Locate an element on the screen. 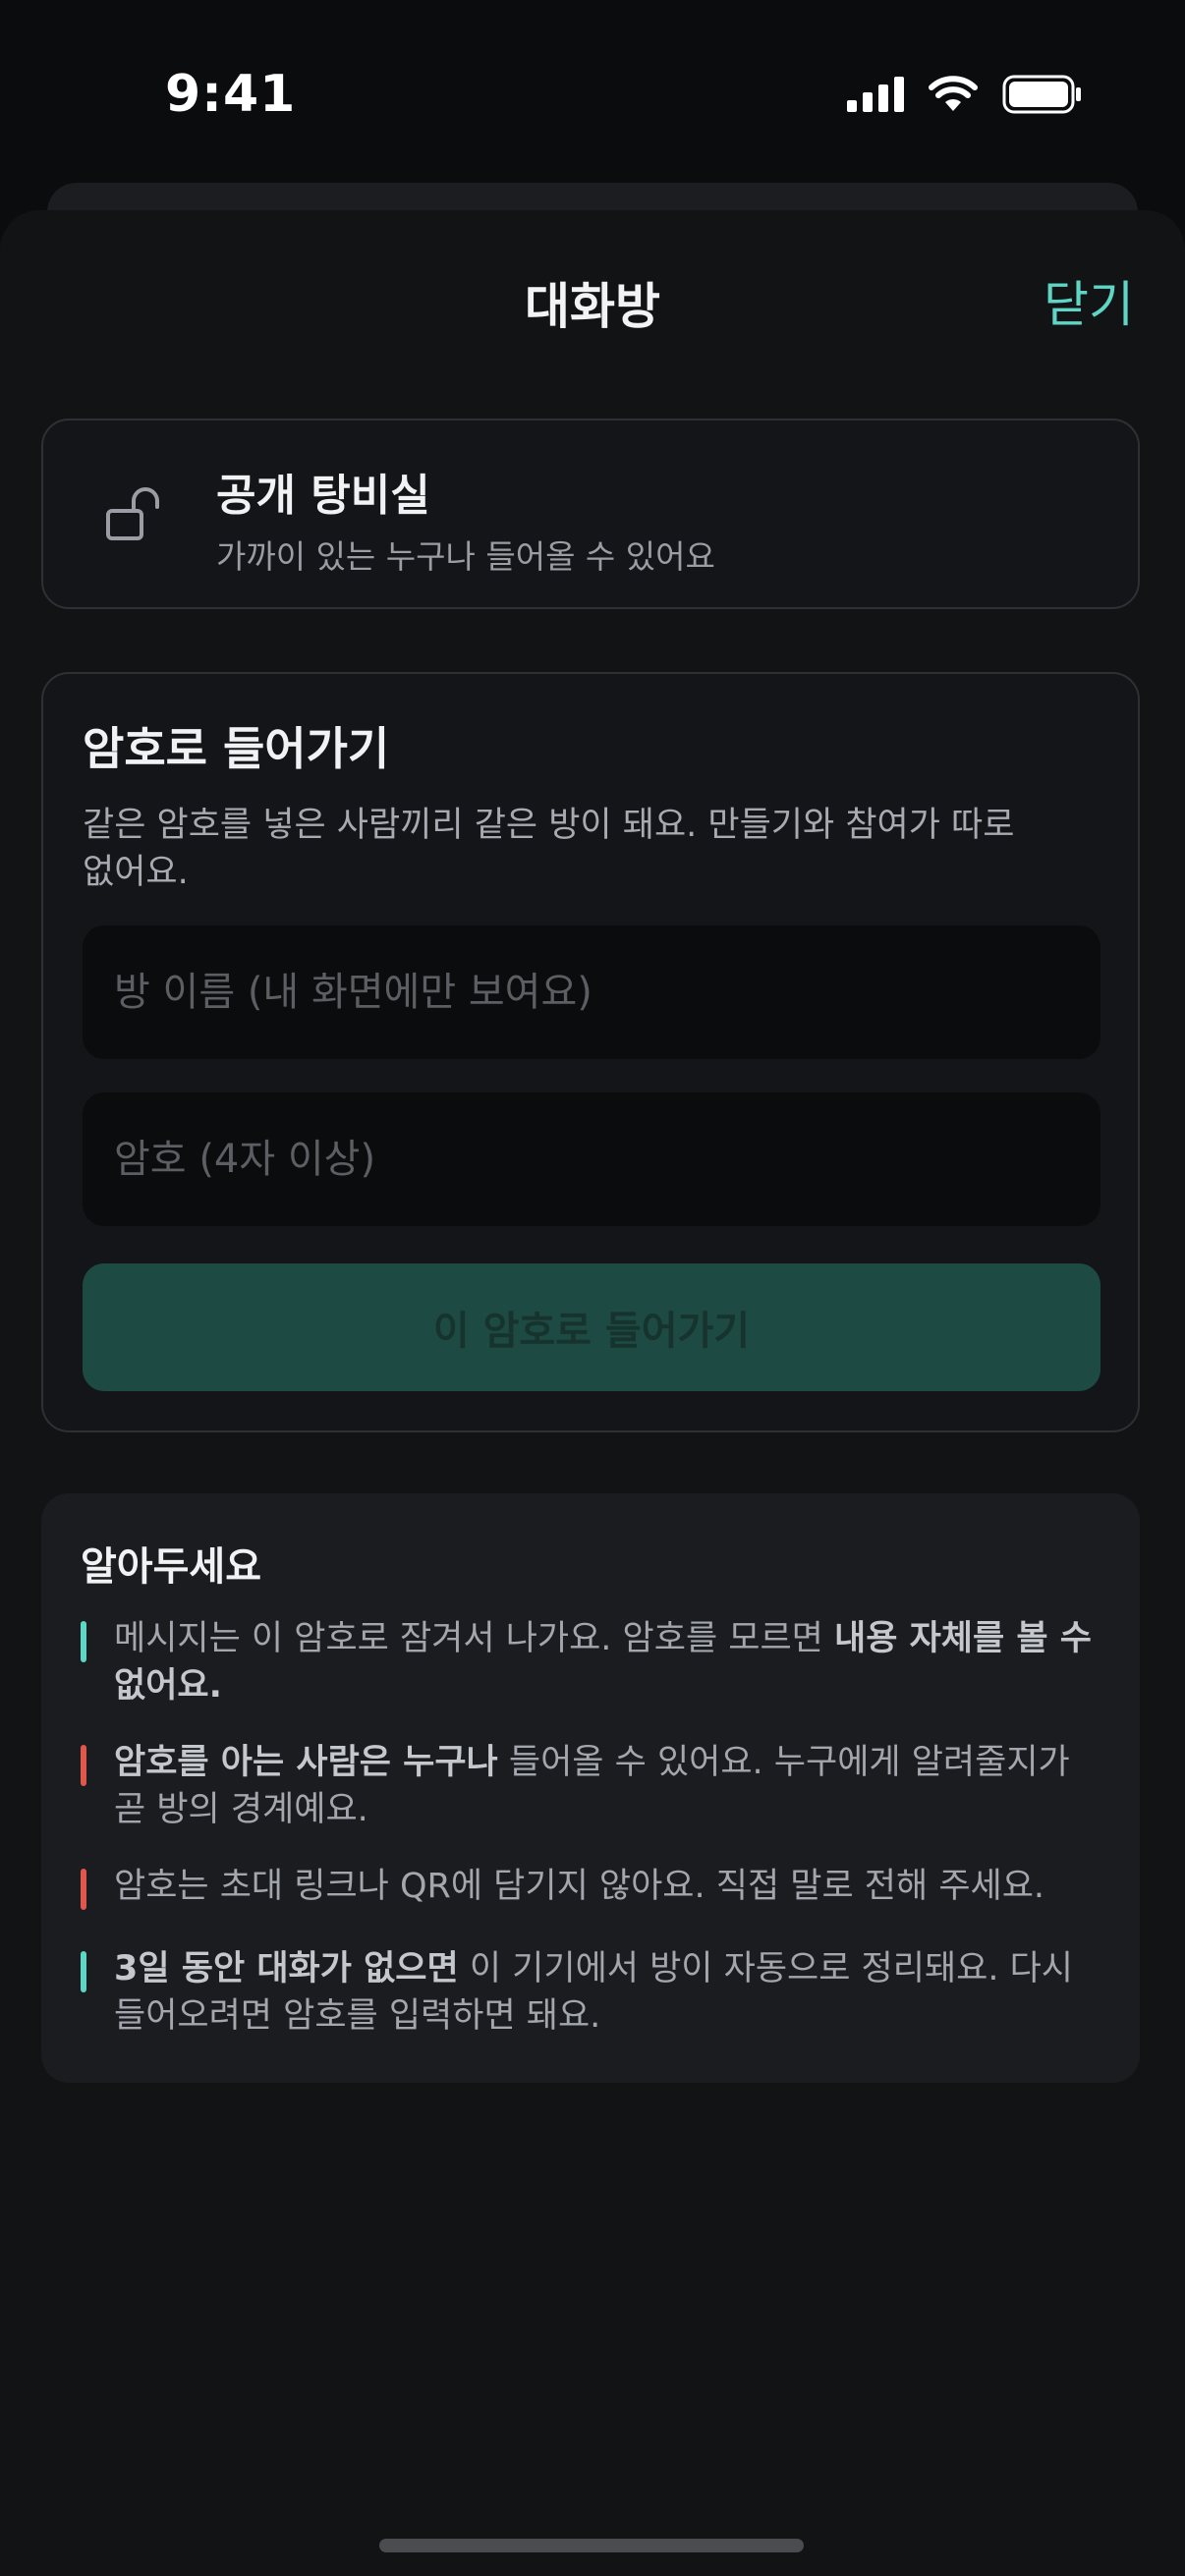 This screenshot has height=2576, width=1185. home-indicator is located at coordinates (592, 2545).